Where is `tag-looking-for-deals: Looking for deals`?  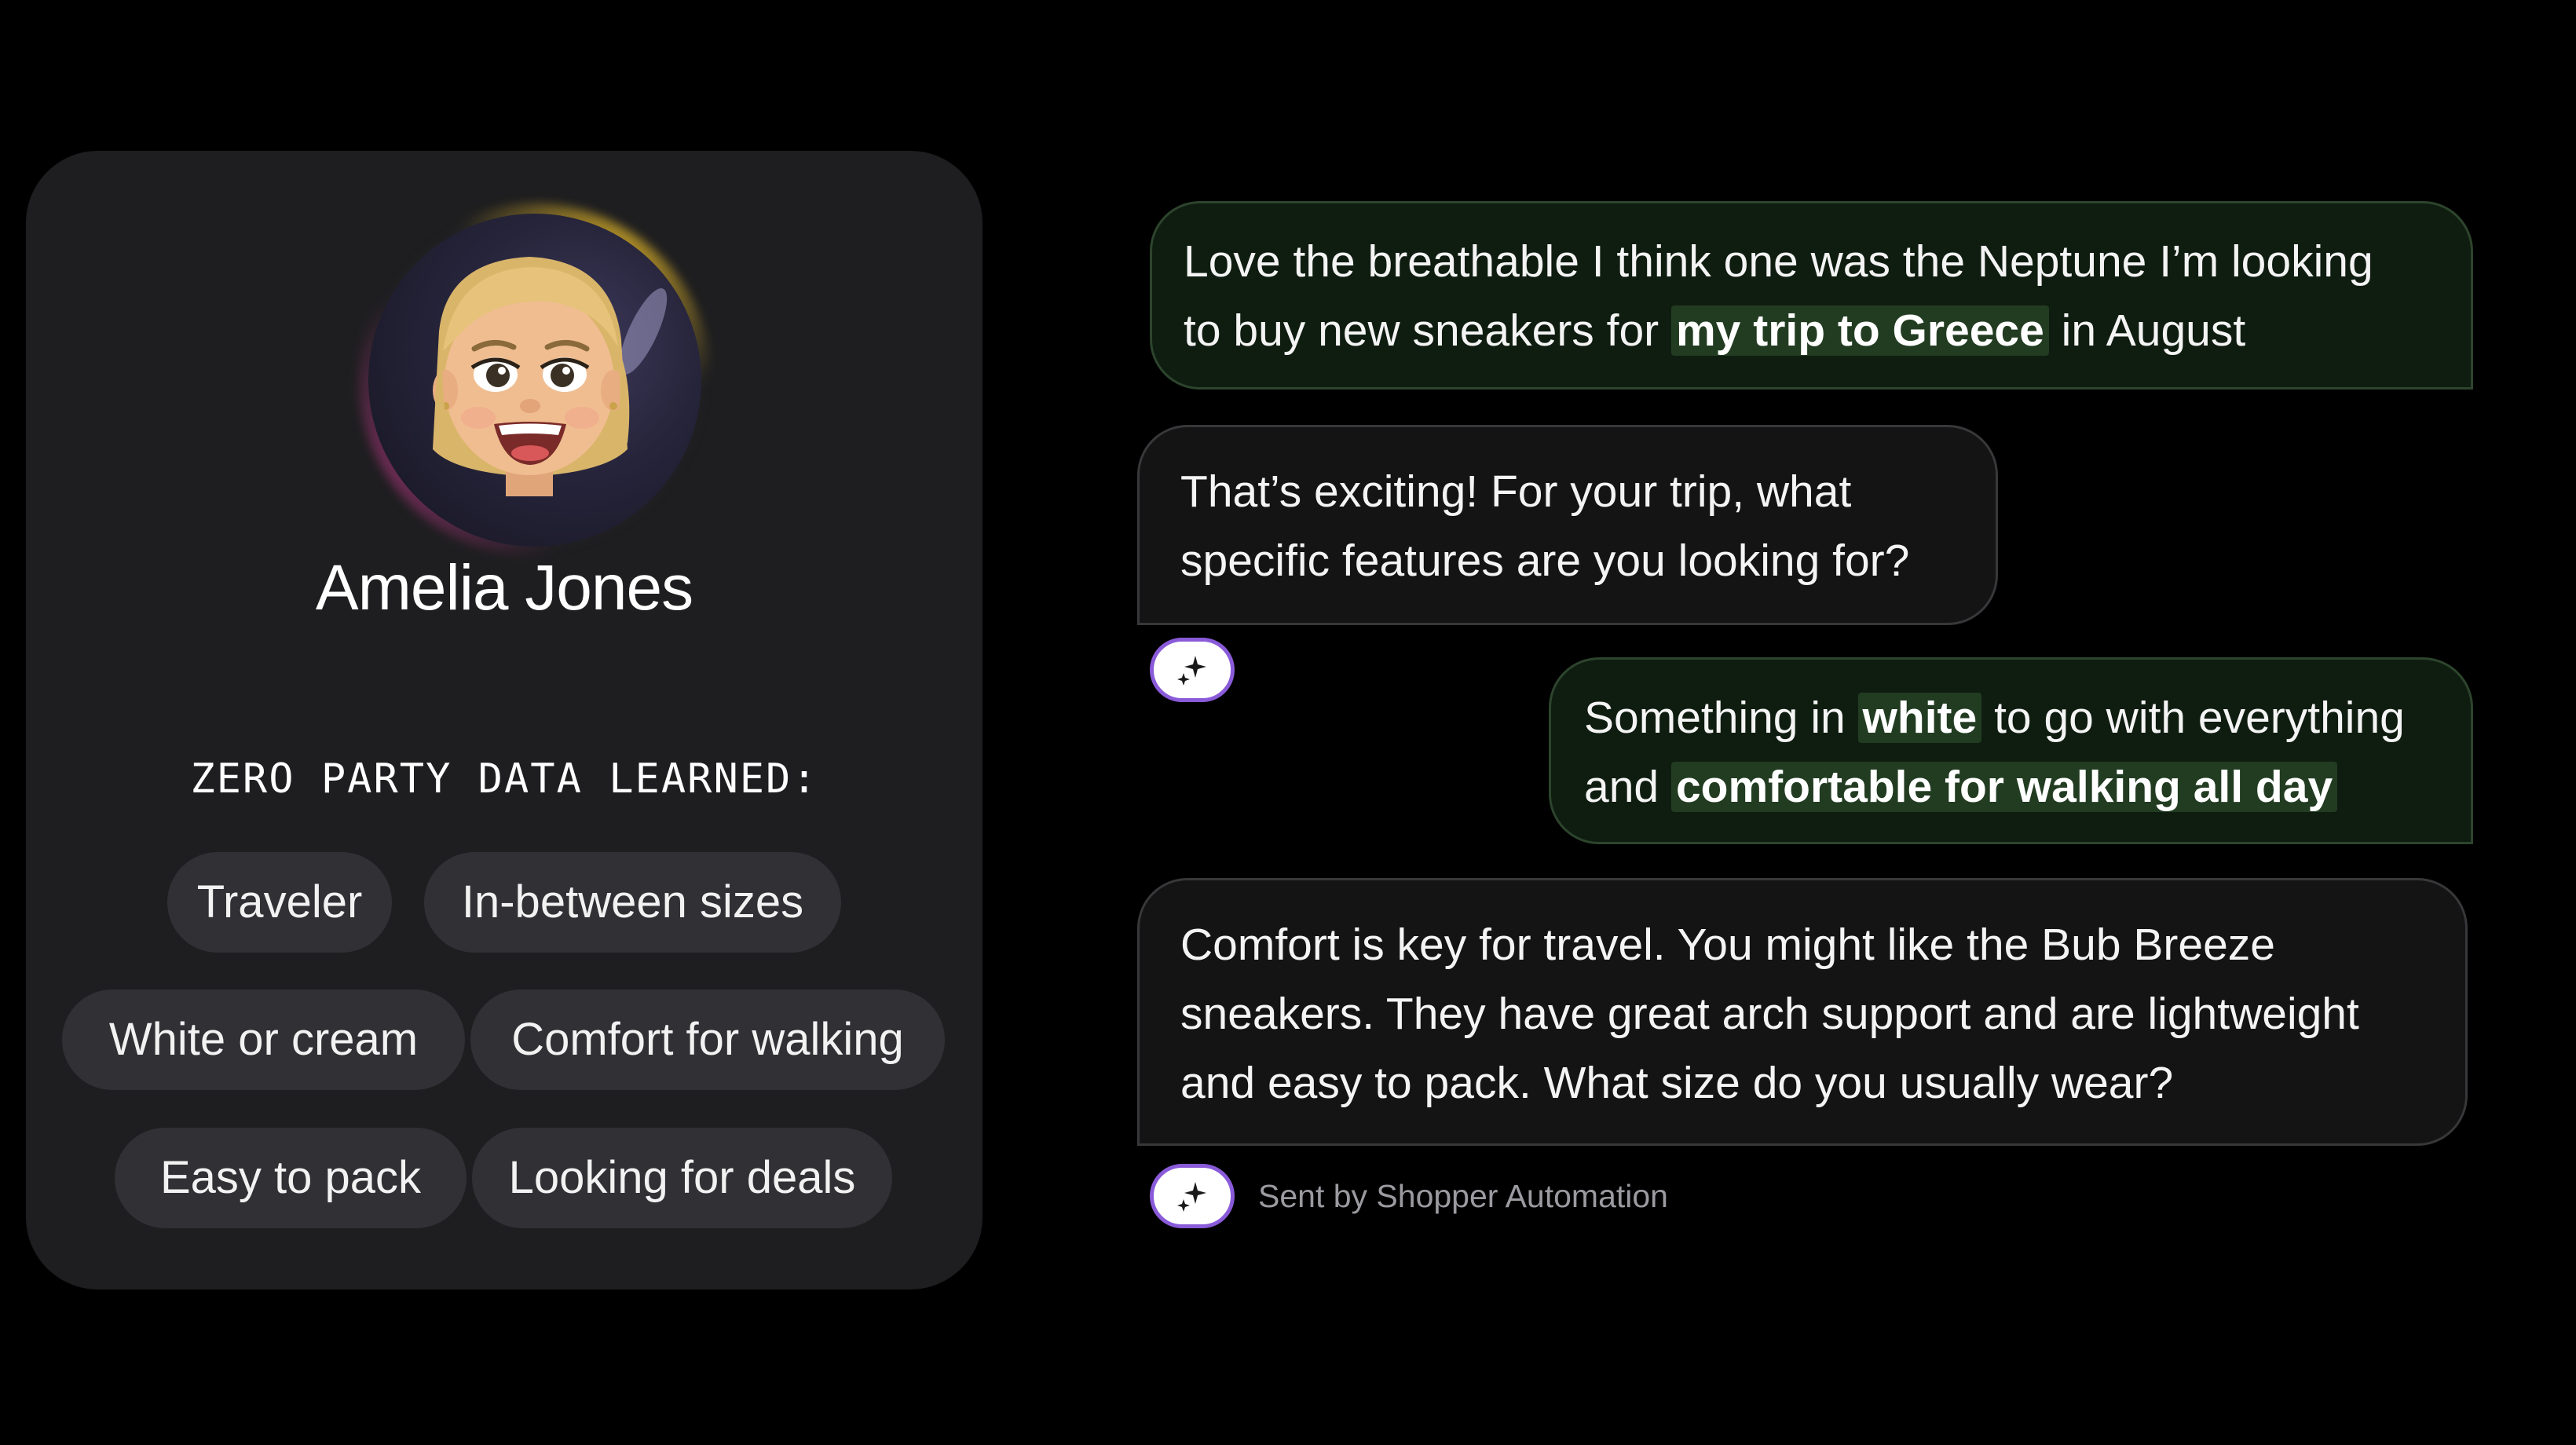 tag-looking-for-deals: Looking for deals is located at coordinates (682, 1178).